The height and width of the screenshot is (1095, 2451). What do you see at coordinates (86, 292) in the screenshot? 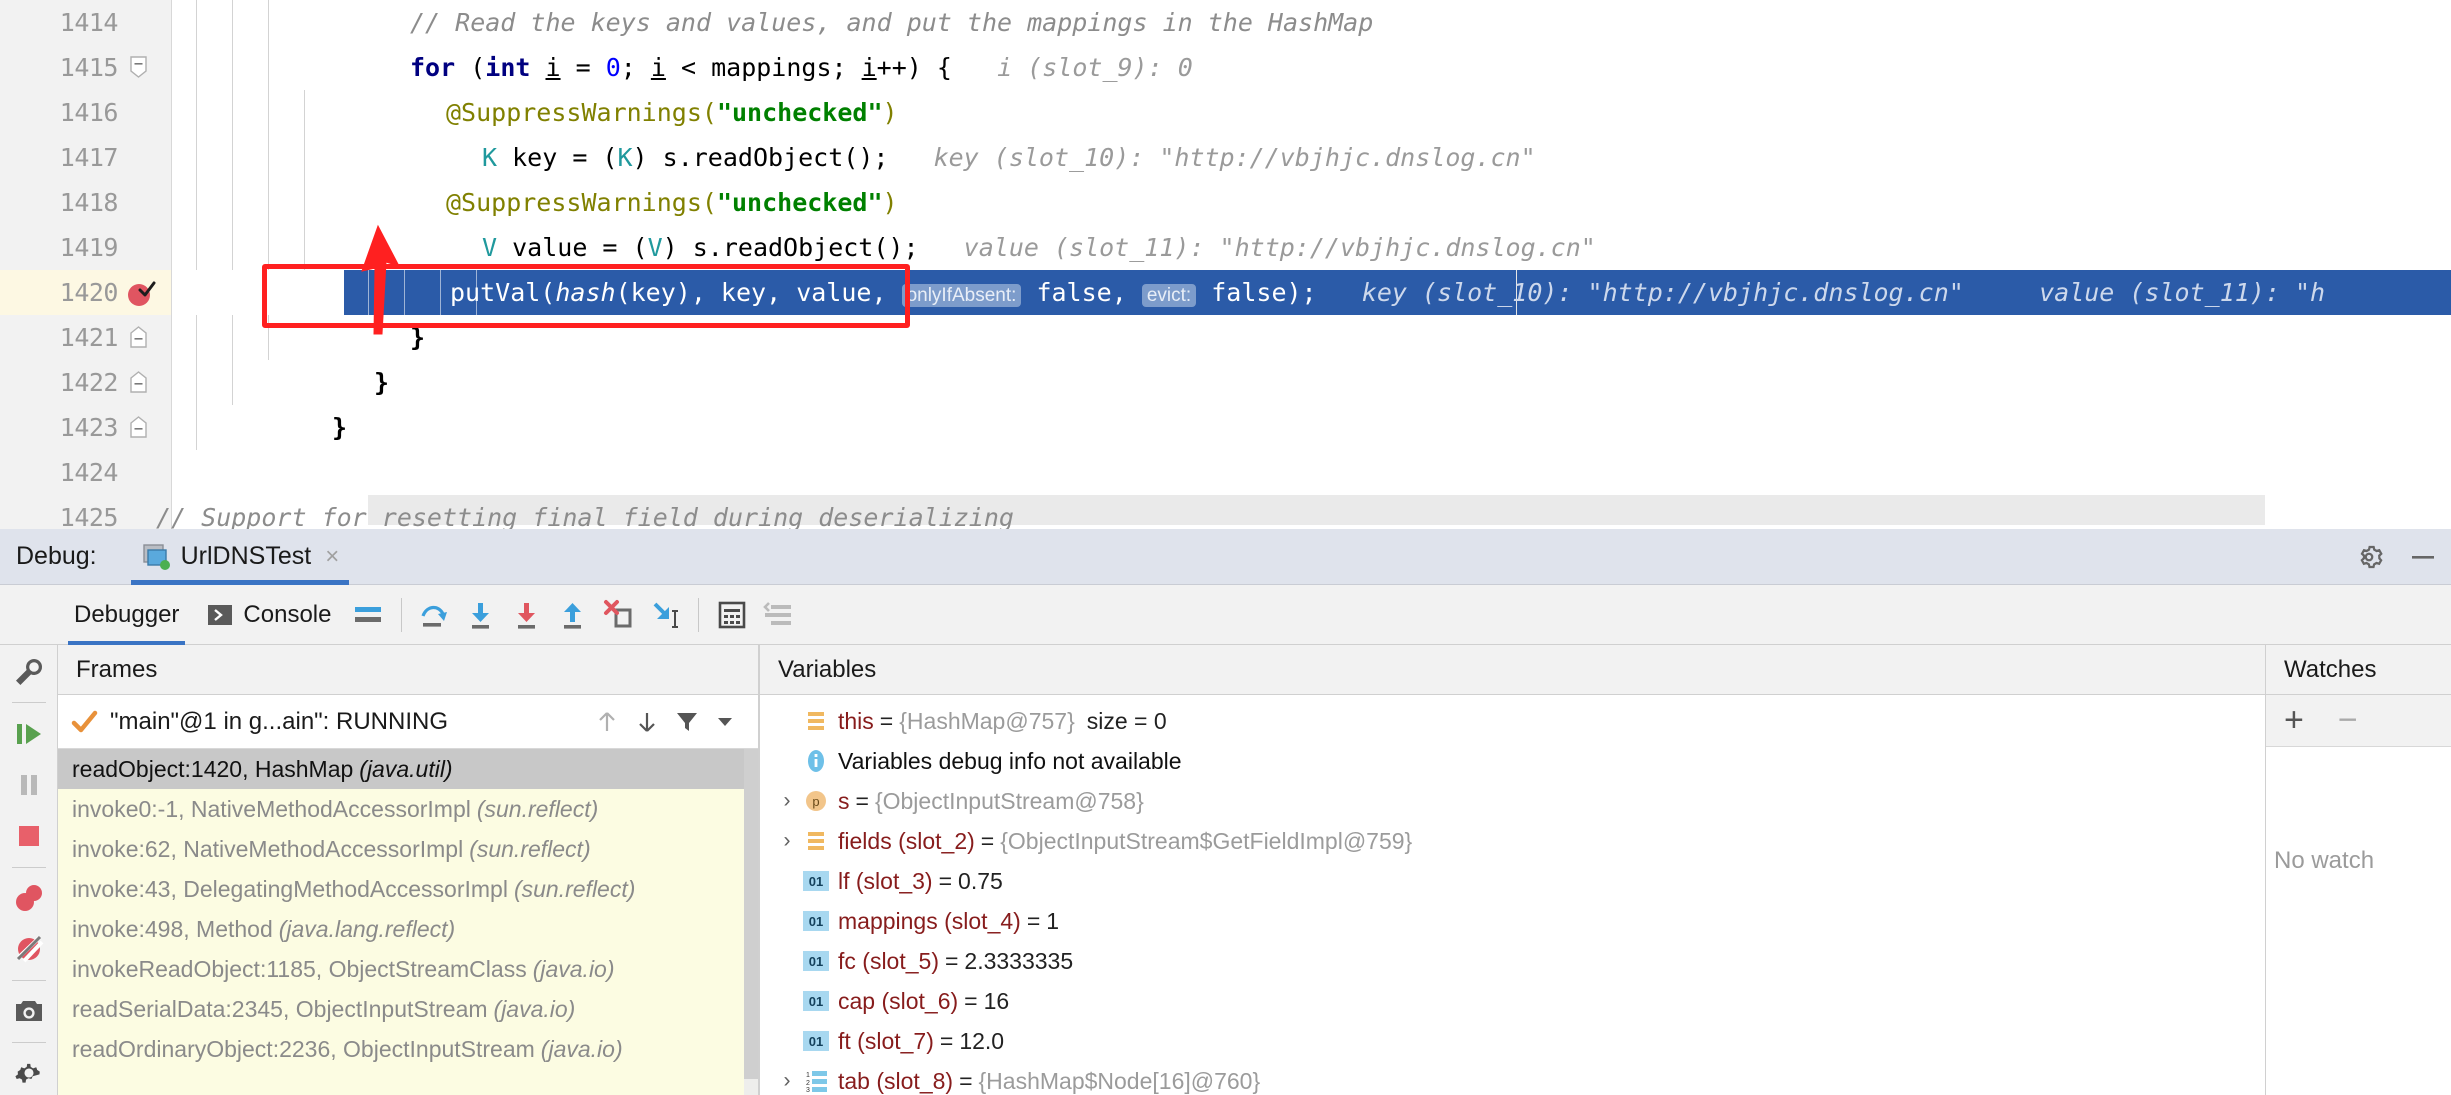
I see `gutter-current: 1420` at bounding box center [86, 292].